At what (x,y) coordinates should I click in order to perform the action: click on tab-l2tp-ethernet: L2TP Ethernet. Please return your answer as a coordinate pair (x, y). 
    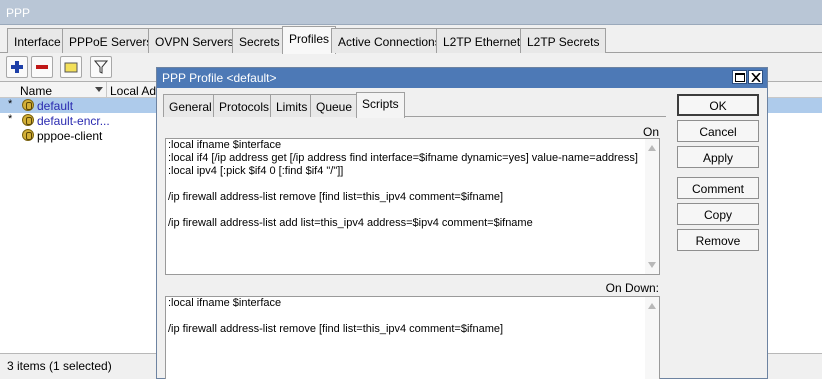
    Looking at the image, I should click on (482, 40).